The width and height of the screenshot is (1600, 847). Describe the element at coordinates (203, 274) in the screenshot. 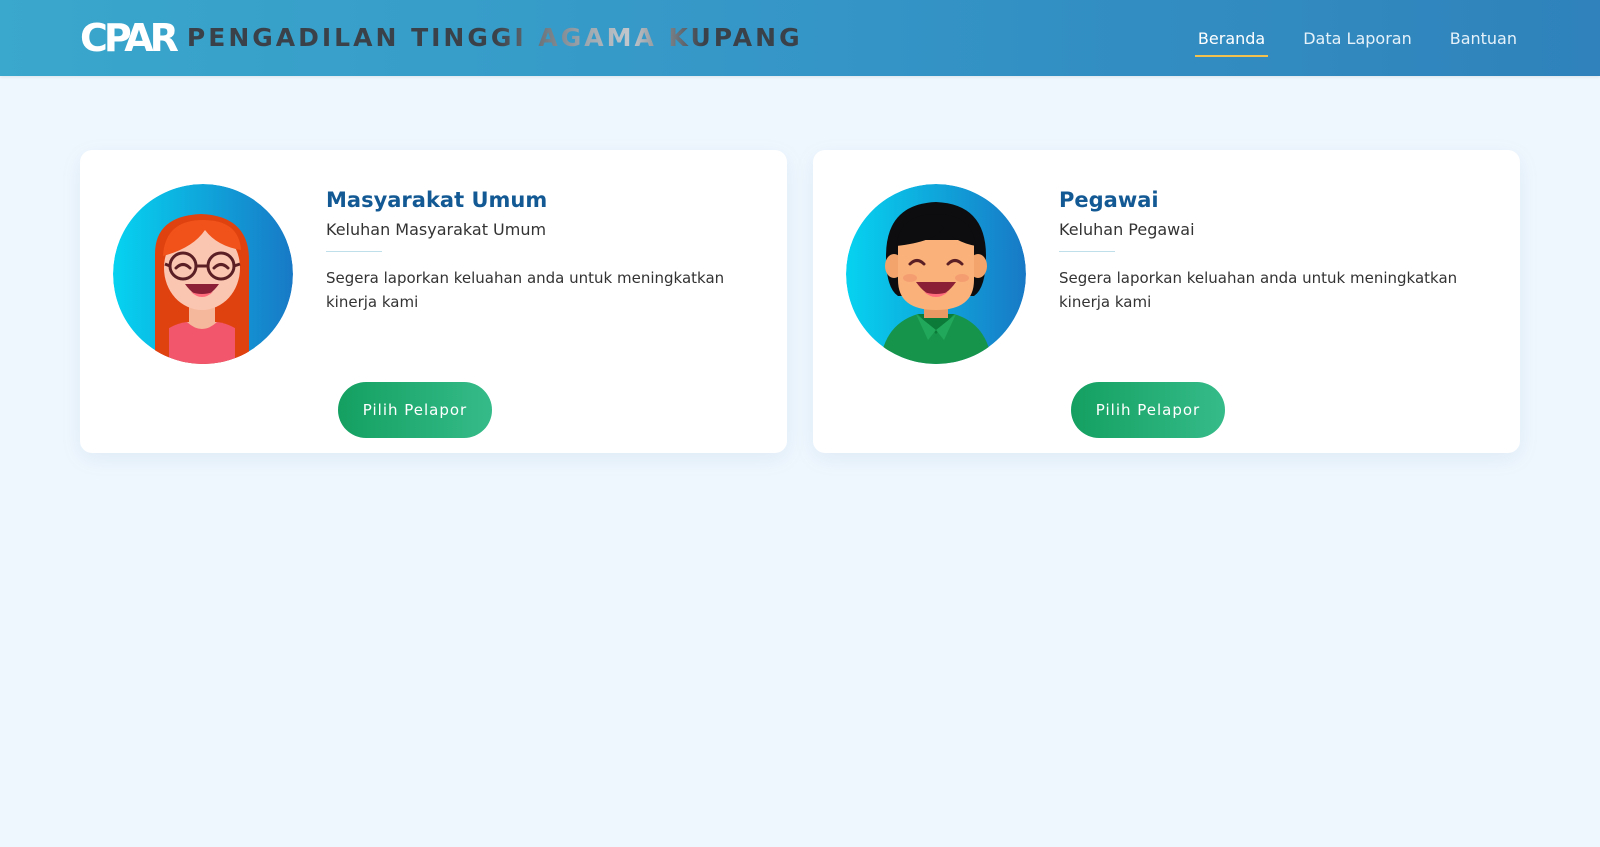

I see `woman-avatar-icon` at that location.